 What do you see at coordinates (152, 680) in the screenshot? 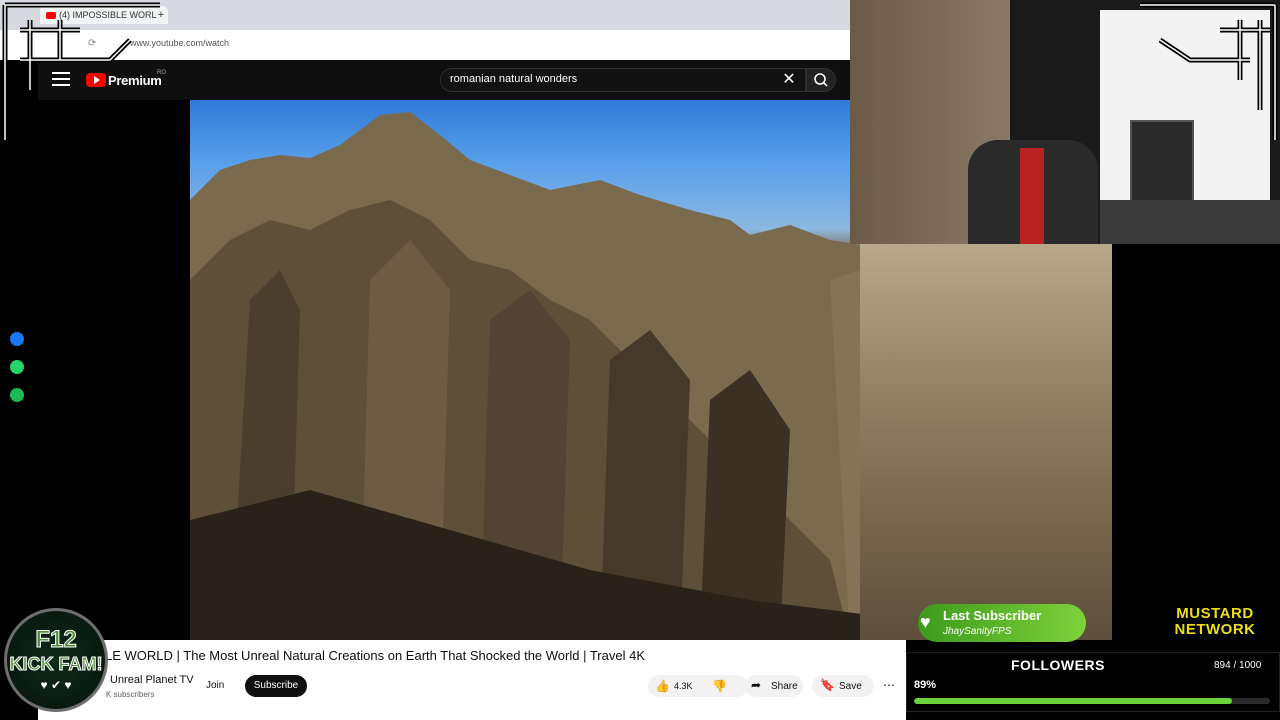
I see `channel-name: Unreal Planet TV` at bounding box center [152, 680].